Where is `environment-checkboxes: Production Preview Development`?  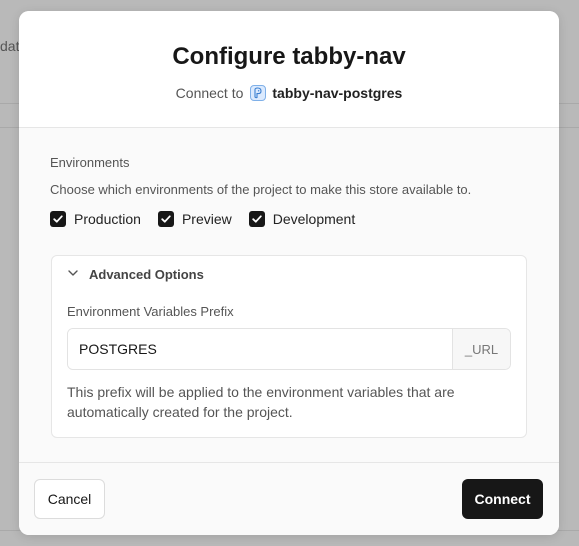 environment-checkboxes: Production Preview Development is located at coordinates (211, 219).